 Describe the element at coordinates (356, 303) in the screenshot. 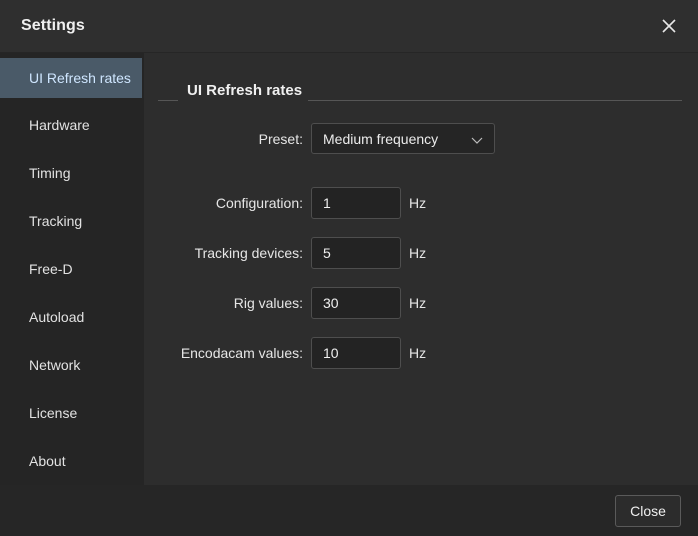

I see `rig-values-rate-input` at that location.